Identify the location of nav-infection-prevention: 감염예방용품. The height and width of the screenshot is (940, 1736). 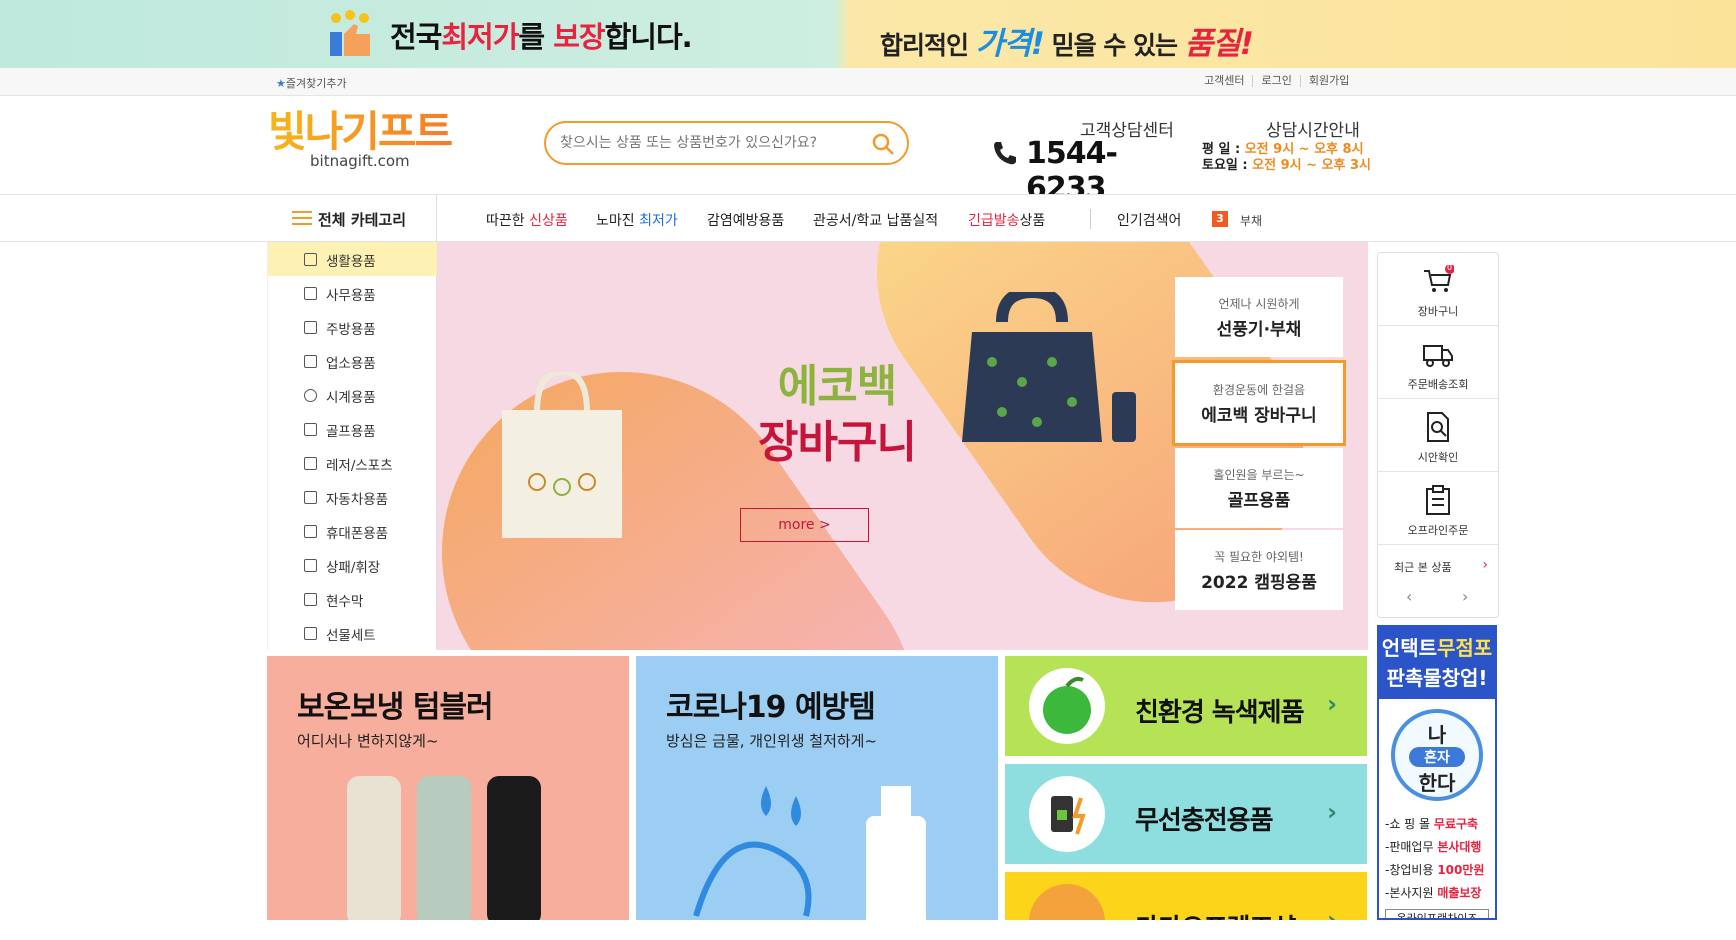
(745, 220).